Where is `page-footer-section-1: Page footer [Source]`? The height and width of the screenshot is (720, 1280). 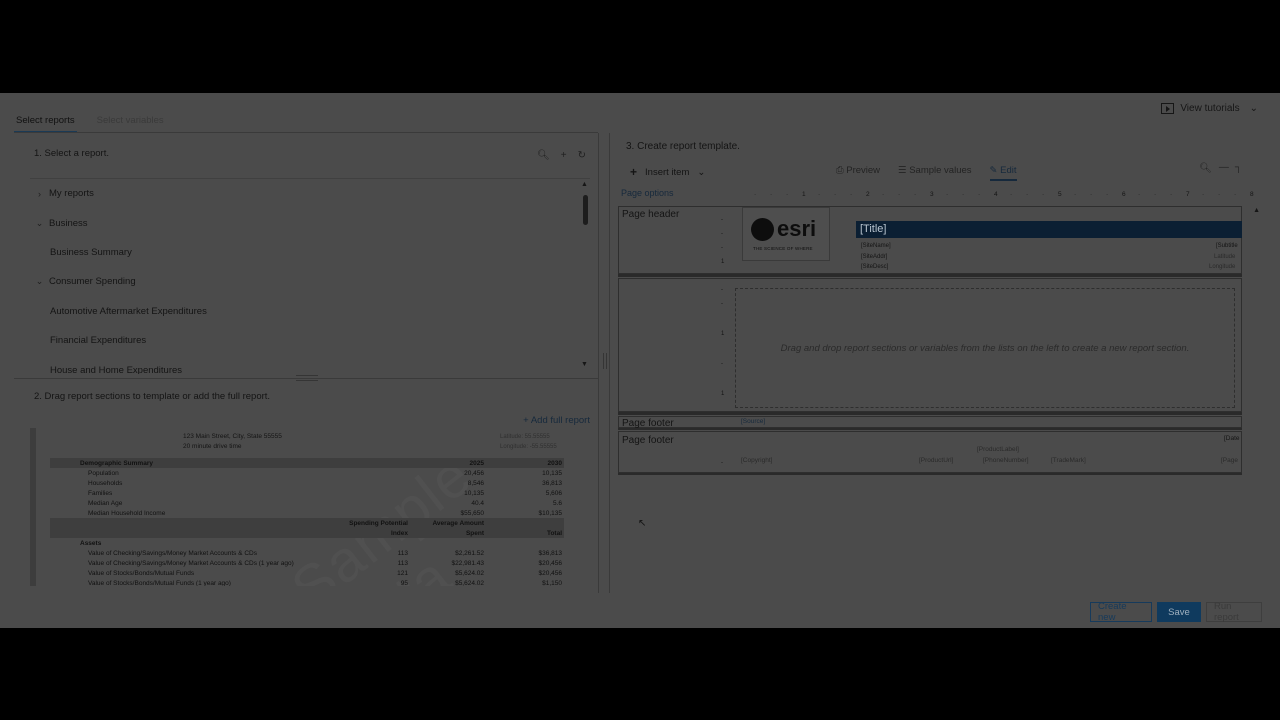
page-footer-section-1: Page footer [Source] is located at coordinates (930, 422).